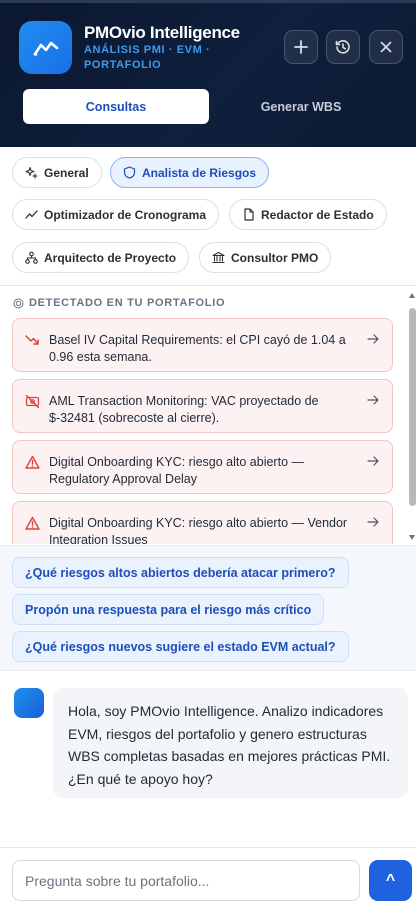 This screenshot has width=416, height=902. I want to click on section-divider, so click(208, 285).